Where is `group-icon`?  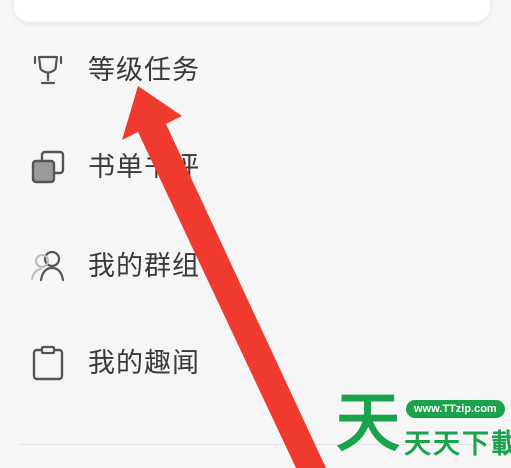 group-icon is located at coordinates (48, 266).